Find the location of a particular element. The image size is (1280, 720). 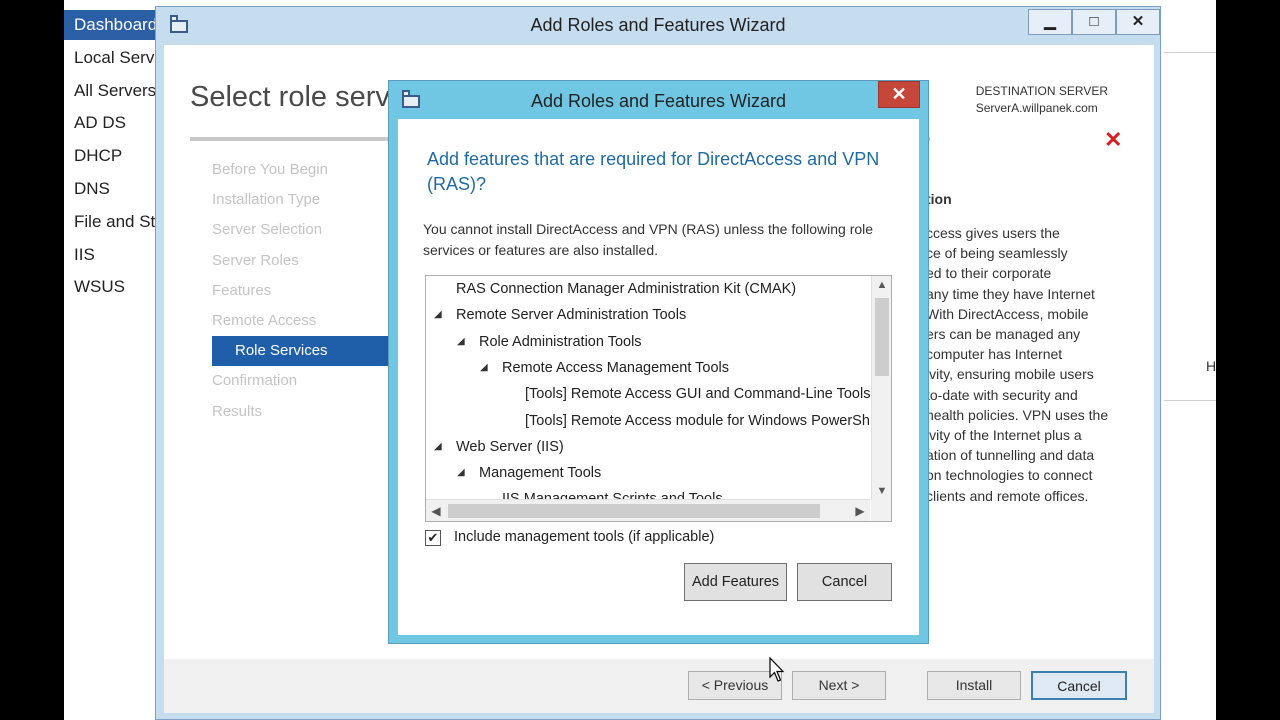

wizard-title: Add Roles and Features Wizard is located at coordinates (658, 25).